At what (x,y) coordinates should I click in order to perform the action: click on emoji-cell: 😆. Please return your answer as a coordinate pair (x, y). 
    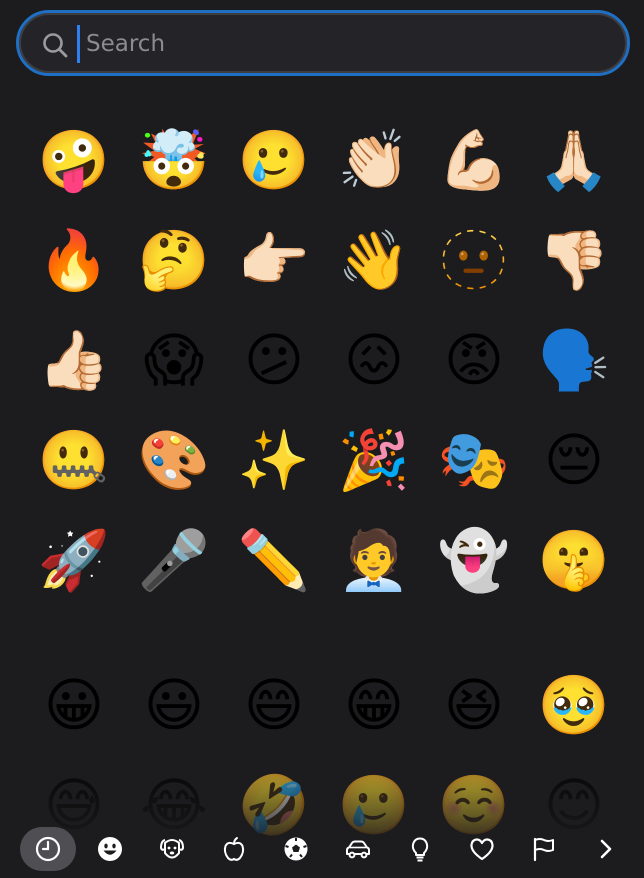
    Looking at the image, I should click on (474, 705).